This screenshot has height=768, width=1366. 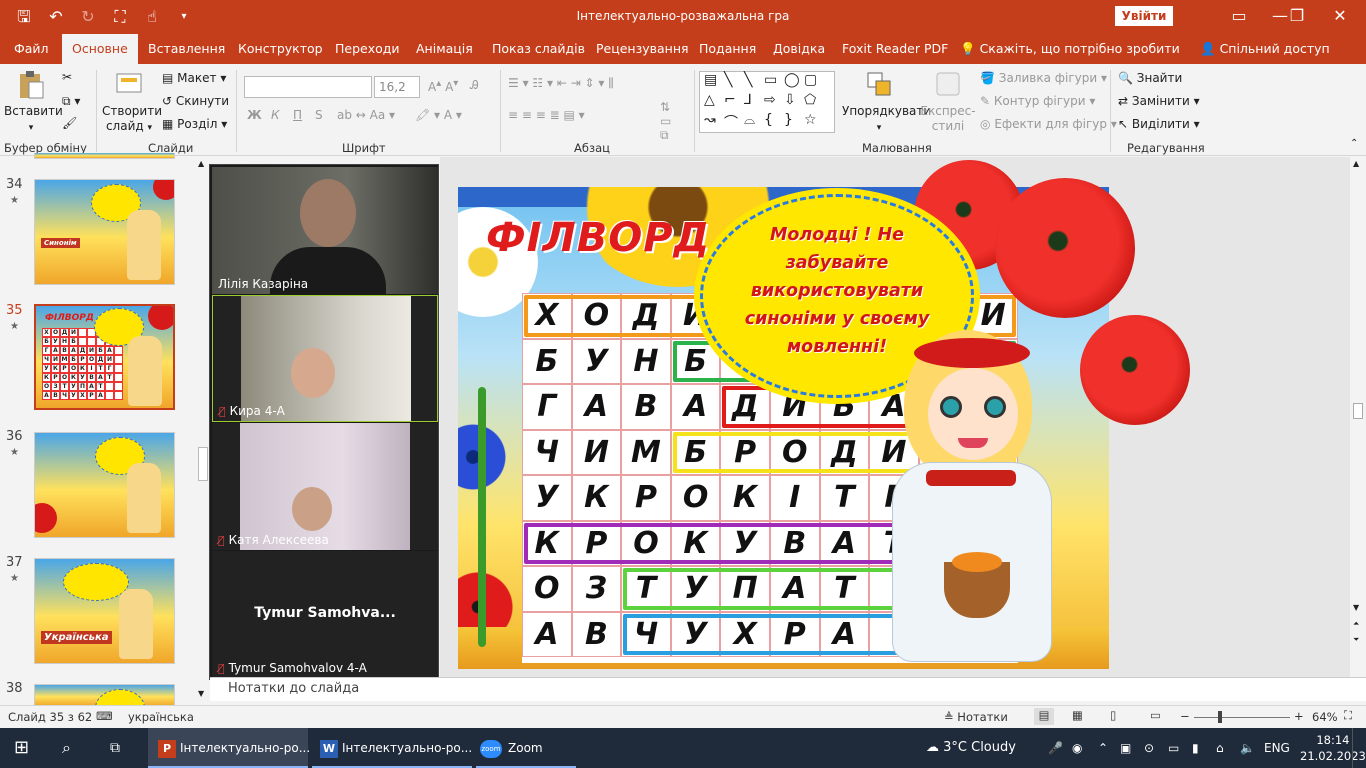 What do you see at coordinates (547, 361) in the screenshot?
I see `grid-cell: Б` at bounding box center [547, 361].